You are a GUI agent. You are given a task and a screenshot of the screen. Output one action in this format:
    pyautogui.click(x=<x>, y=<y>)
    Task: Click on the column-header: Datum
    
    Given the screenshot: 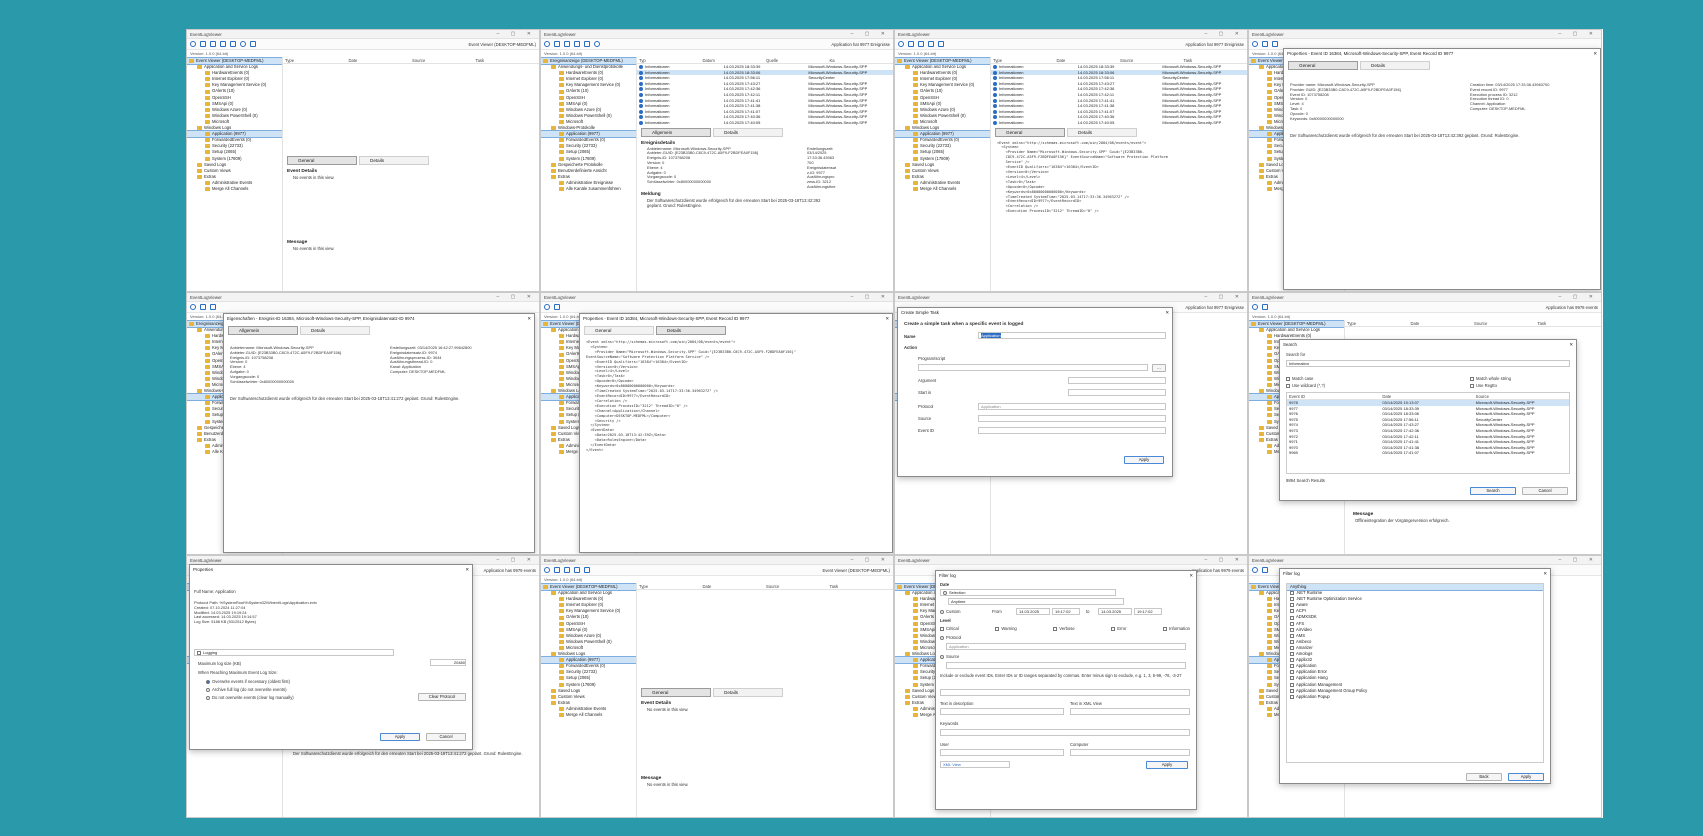 What is the action you would take?
    pyautogui.click(x=735, y=60)
    